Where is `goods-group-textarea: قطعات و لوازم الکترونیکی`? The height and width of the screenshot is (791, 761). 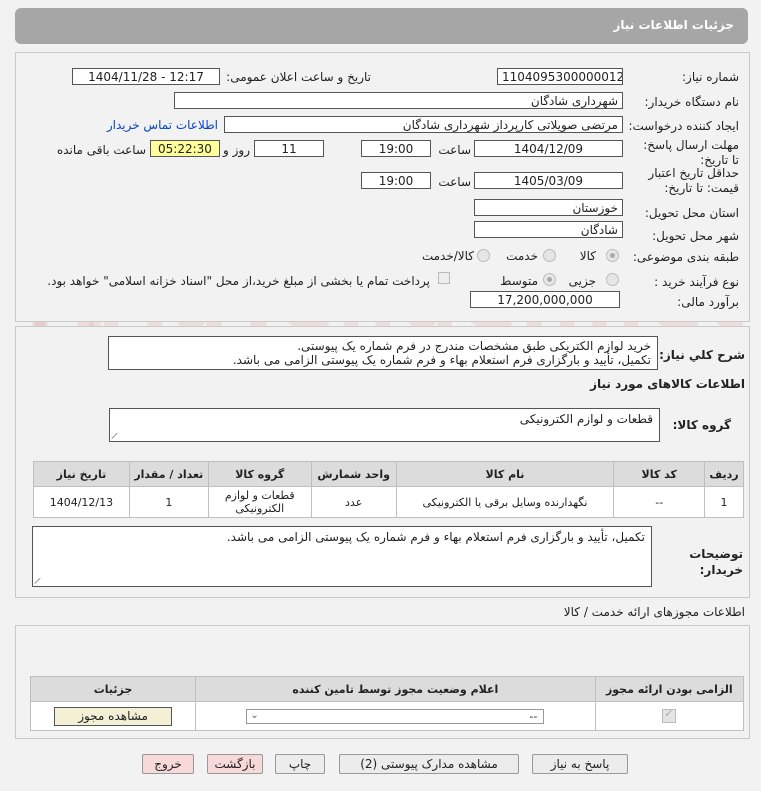 goods-group-textarea: قطعات و لوازم الکترونیکی is located at coordinates (384, 425).